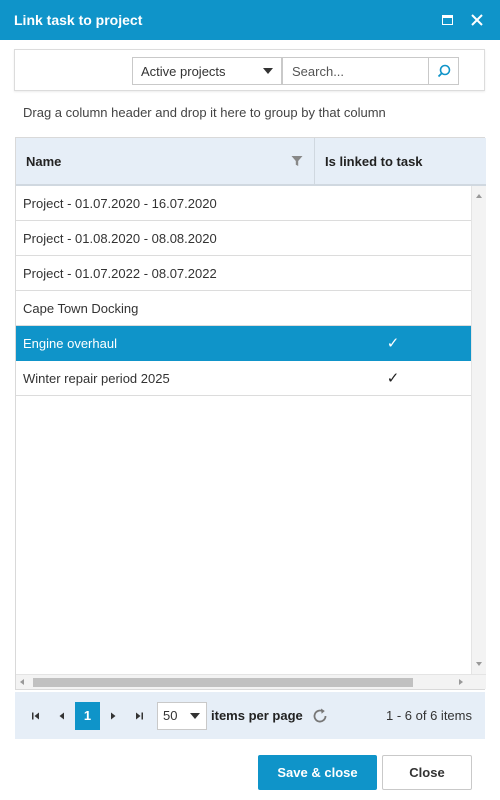  I want to click on page-number-button: 1, so click(87, 715).